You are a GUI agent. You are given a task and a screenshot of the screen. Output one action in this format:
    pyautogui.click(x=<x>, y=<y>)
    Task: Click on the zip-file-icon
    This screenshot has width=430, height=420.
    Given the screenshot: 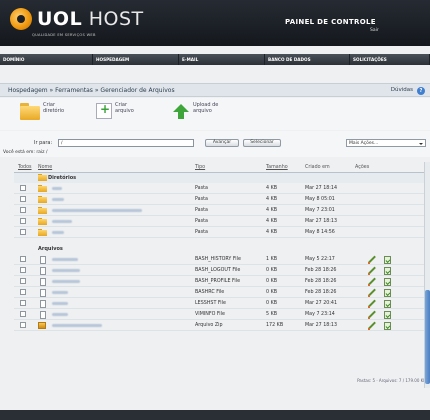 What is the action you would take?
    pyautogui.click(x=42, y=325)
    